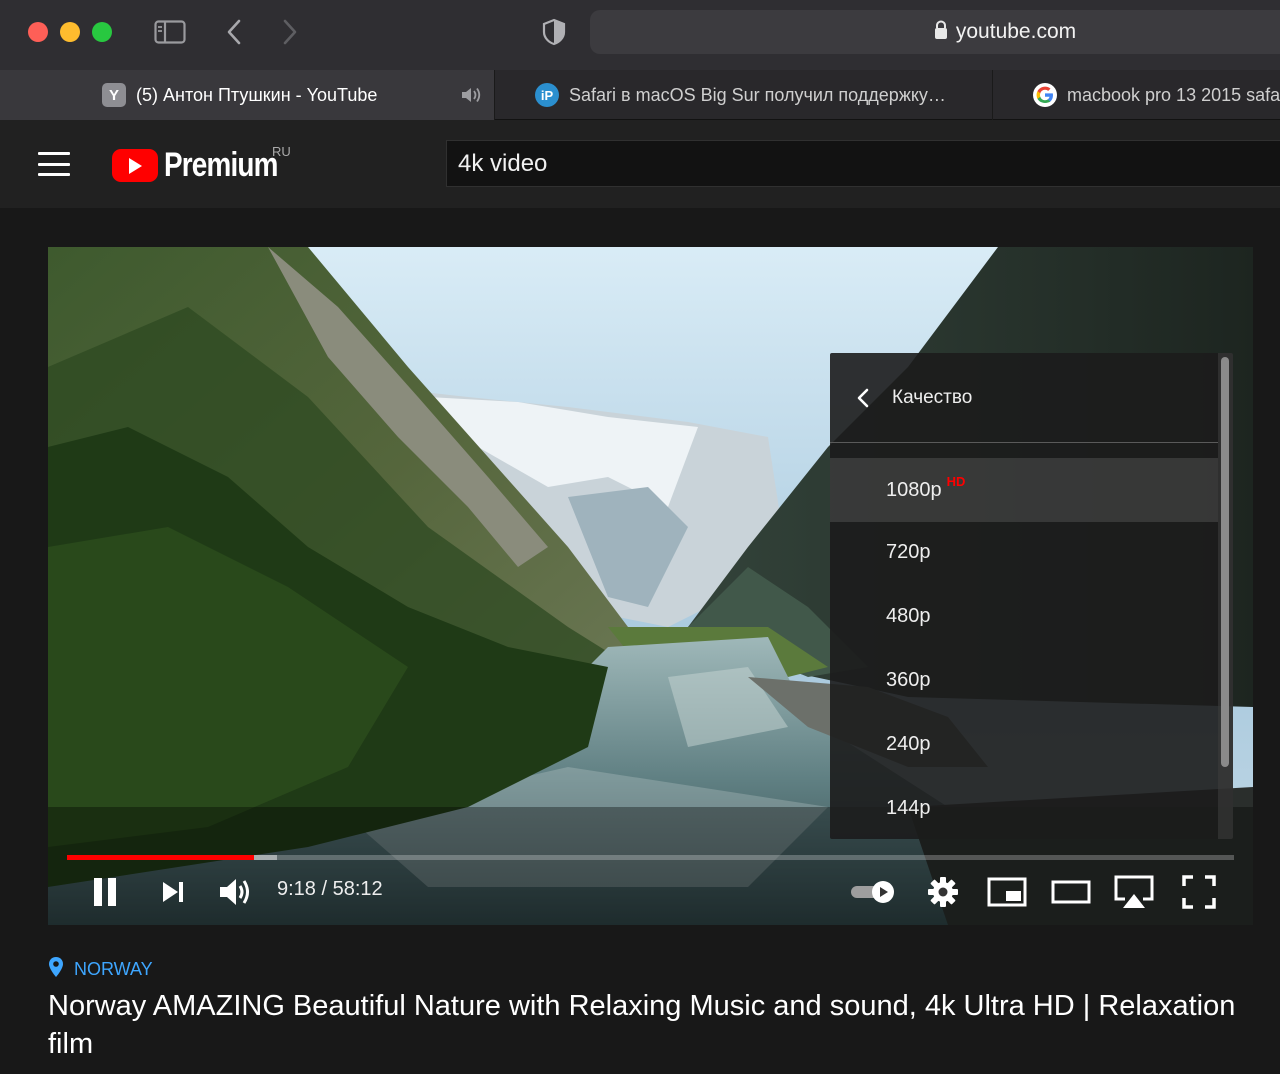 This screenshot has height=1074, width=1280. Describe the element at coordinates (1134, 892) in the screenshot. I see `airplay-icon` at that location.